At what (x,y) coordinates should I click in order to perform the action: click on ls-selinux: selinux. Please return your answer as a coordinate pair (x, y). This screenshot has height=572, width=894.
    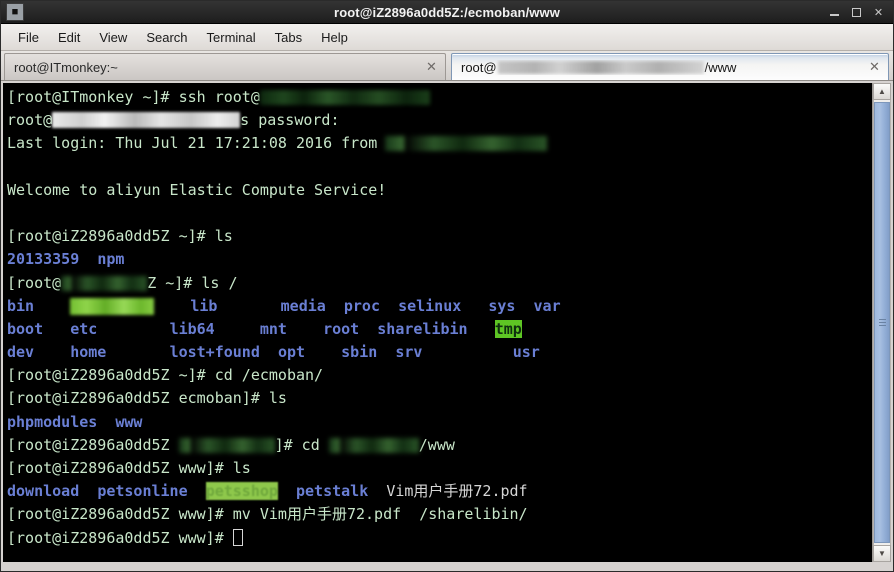
    Looking at the image, I should click on (430, 305).